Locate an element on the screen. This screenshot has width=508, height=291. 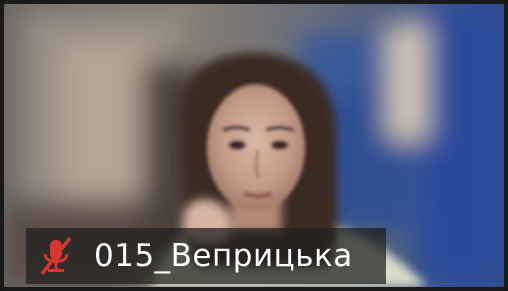
participant-name-bar: 015_Веприцька is located at coordinates (206, 256).